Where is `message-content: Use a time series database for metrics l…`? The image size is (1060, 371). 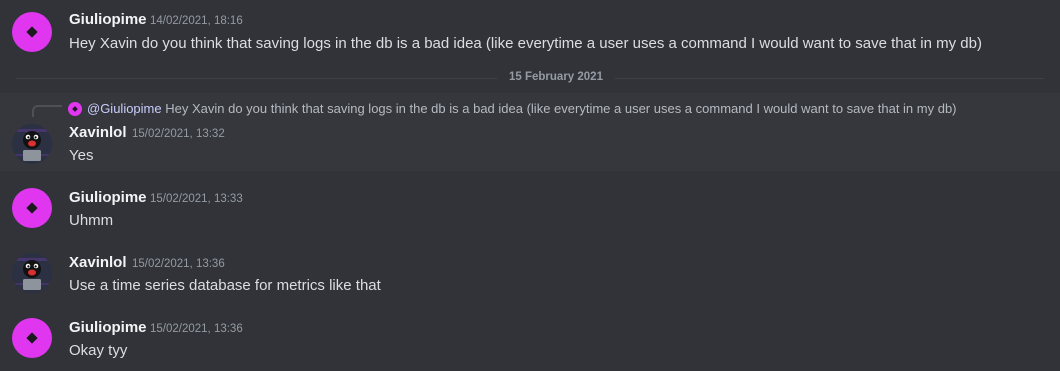 message-content: Use a time series database for metrics l… is located at coordinates (225, 285).